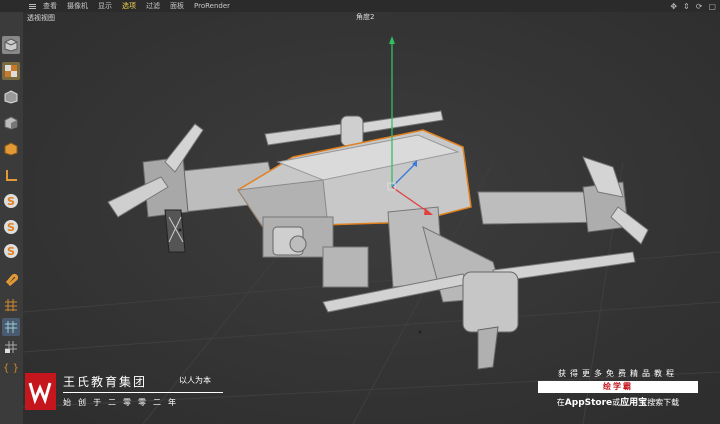 The width and height of the screenshot is (720, 424). I want to click on bracket-icon: { }, so click(11, 367).